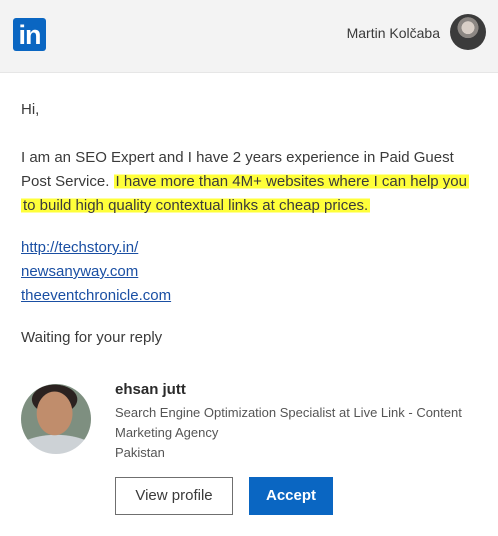 The height and width of the screenshot is (536, 498). I want to click on accept-button: Accept, so click(291, 496).